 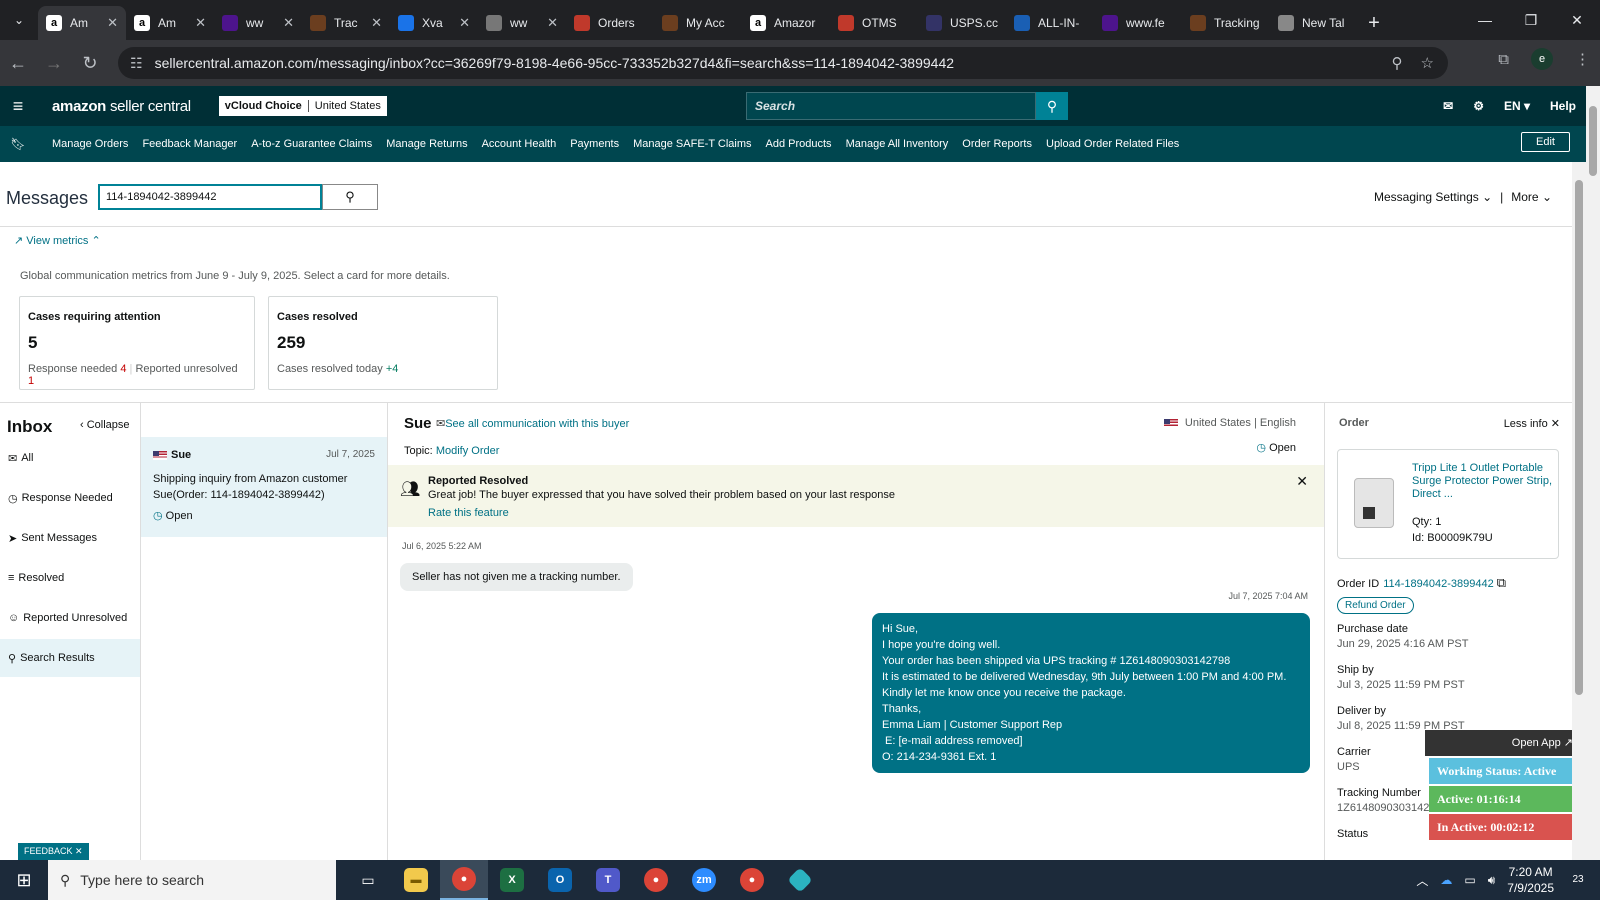 I want to click on browser-tab: Trac ✕, so click(x=346, y=23).